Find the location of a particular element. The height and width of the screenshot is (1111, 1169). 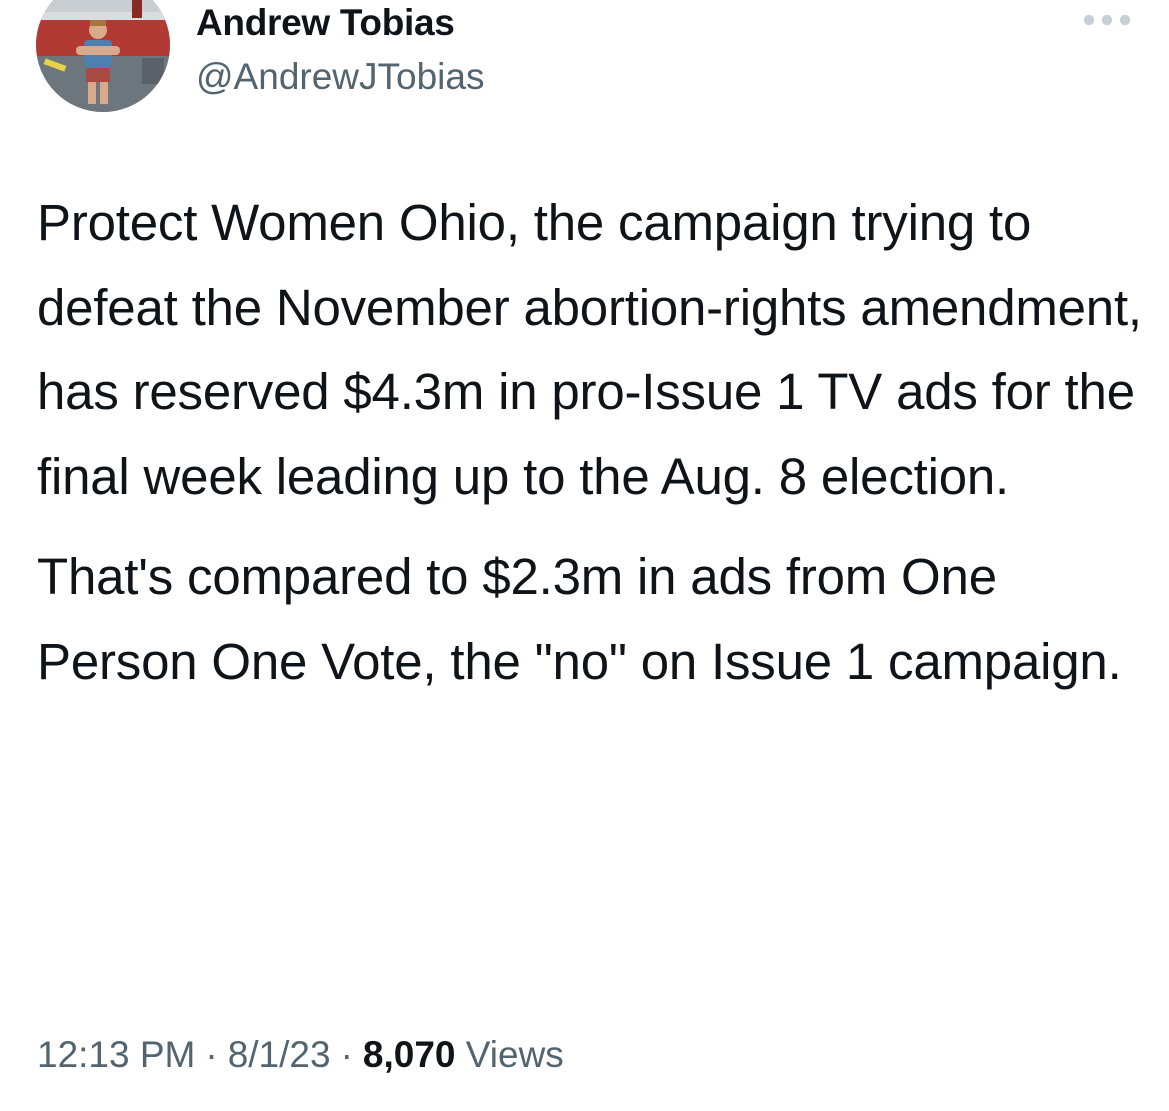

tweet-date: 8/1/23 is located at coordinates (279, 1054).